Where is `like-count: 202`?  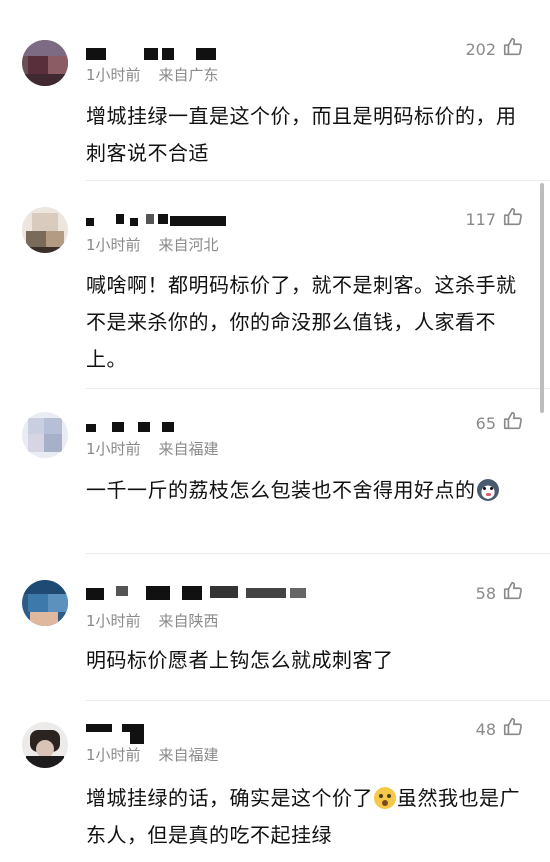
like-count: 202 is located at coordinates (480, 49).